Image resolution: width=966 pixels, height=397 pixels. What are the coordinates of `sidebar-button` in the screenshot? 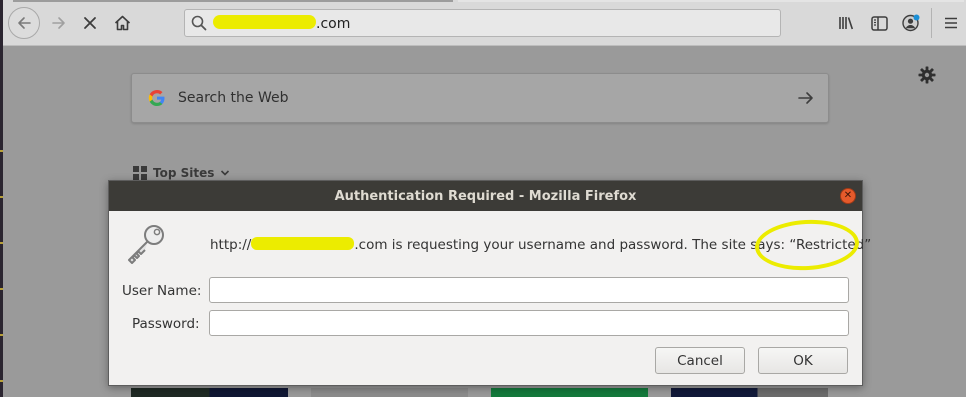 It's located at (879, 23).